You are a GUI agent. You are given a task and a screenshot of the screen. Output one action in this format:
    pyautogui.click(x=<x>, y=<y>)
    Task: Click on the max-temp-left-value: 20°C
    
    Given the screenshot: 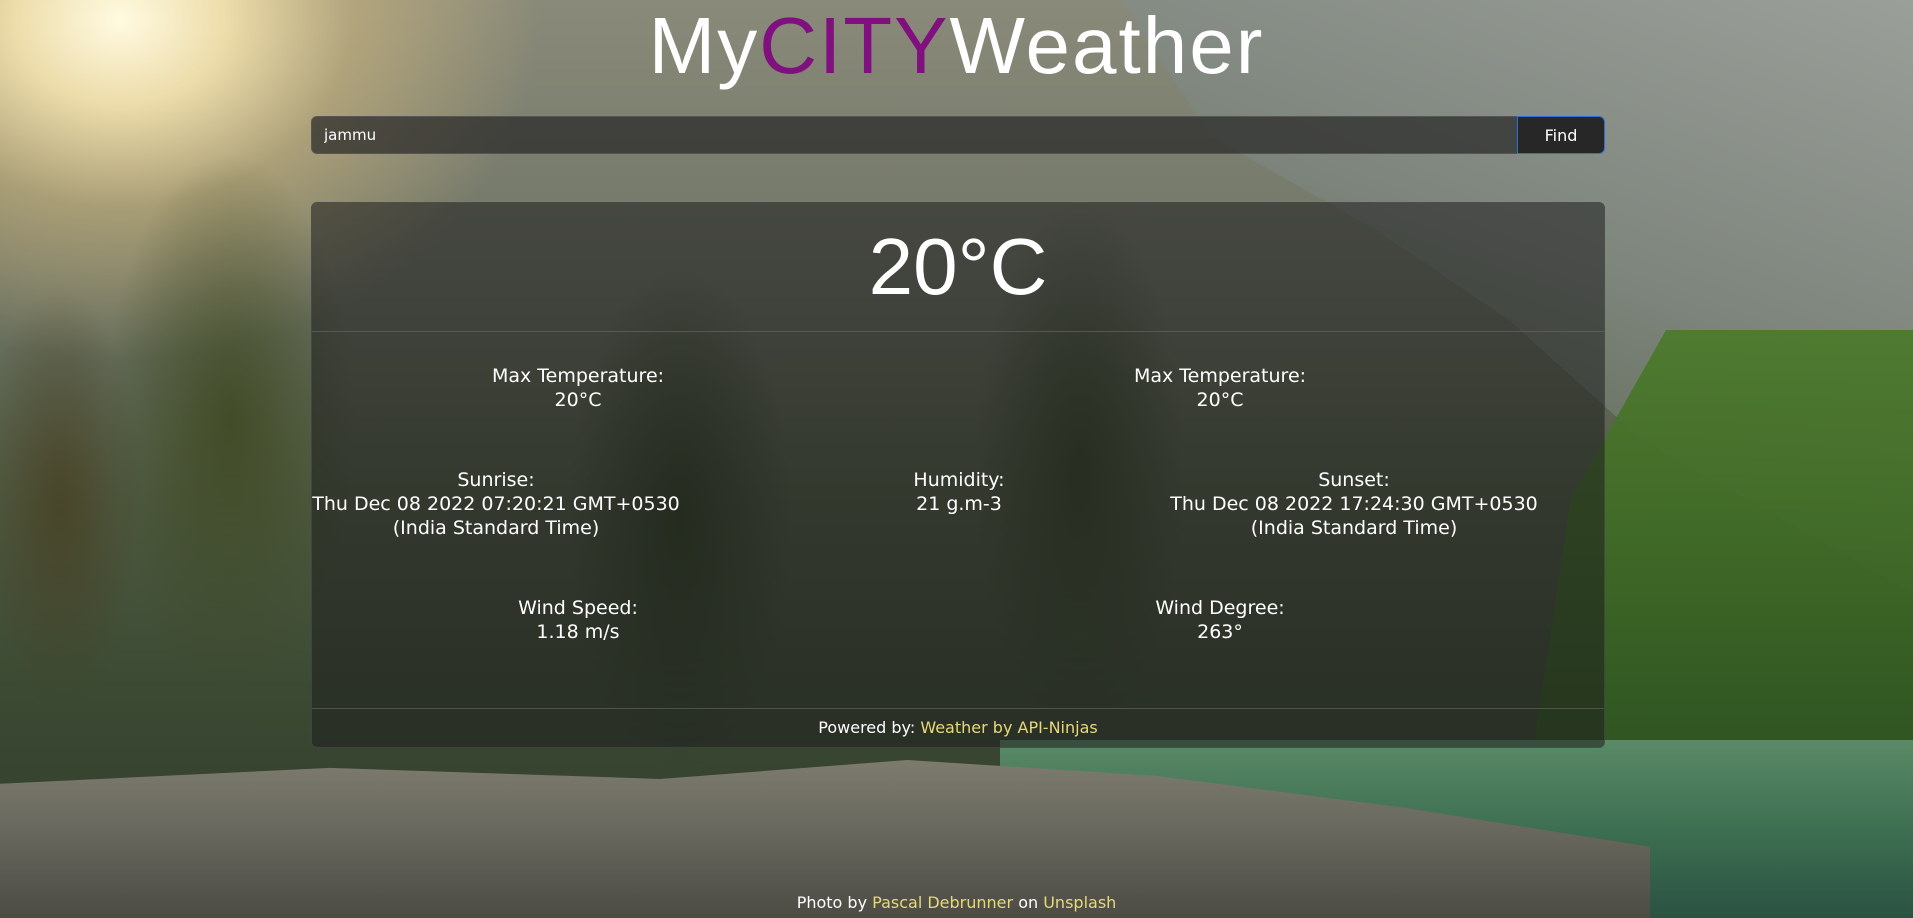 What is the action you would take?
    pyautogui.click(x=578, y=400)
    